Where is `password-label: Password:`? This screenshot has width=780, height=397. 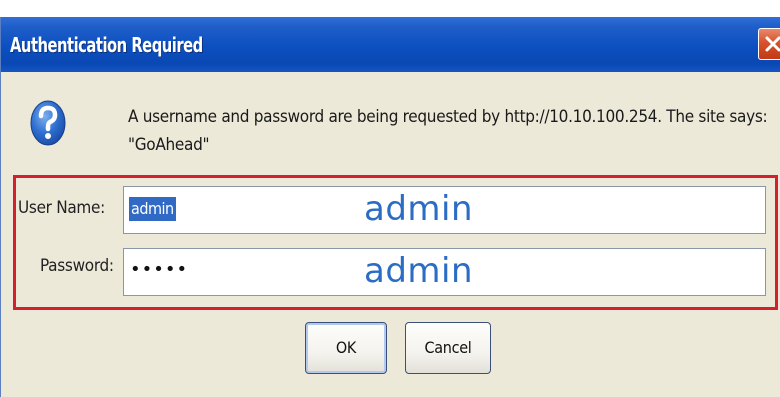
password-label: Password: is located at coordinates (77, 266).